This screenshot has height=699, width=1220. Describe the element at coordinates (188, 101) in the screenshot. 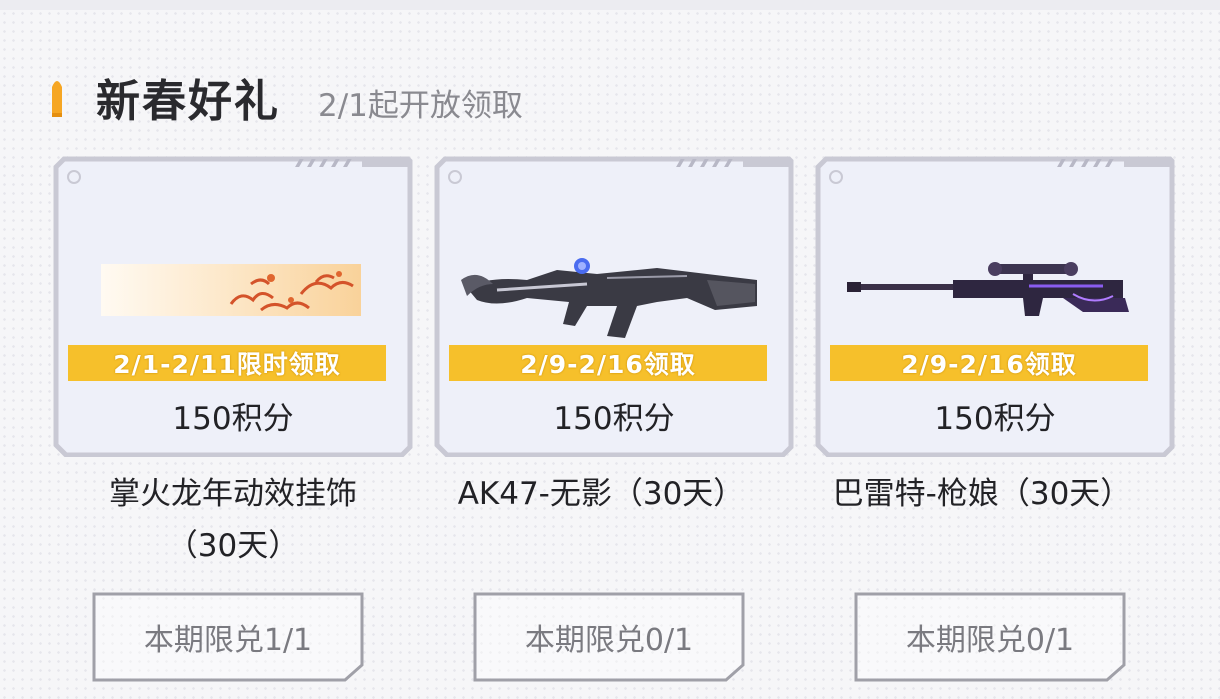

I see `section-title: 新春好礼` at that location.